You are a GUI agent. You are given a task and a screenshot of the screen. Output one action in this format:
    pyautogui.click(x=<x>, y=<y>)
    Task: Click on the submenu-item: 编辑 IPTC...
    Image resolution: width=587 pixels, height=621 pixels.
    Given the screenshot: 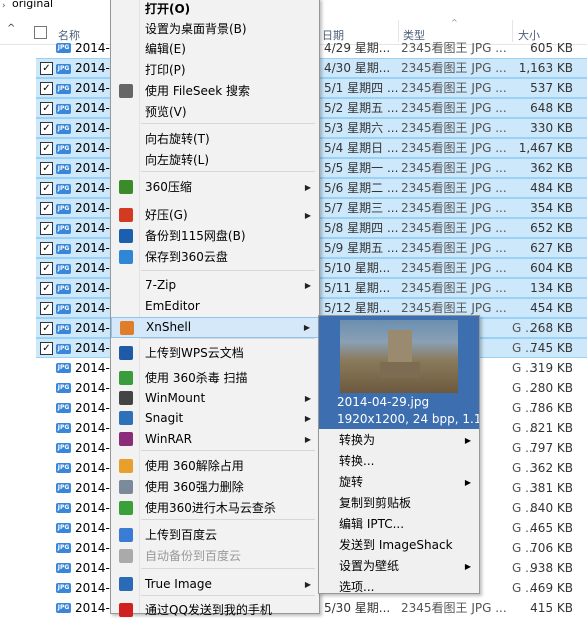 What is the action you would take?
    pyautogui.click(x=399, y=524)
    